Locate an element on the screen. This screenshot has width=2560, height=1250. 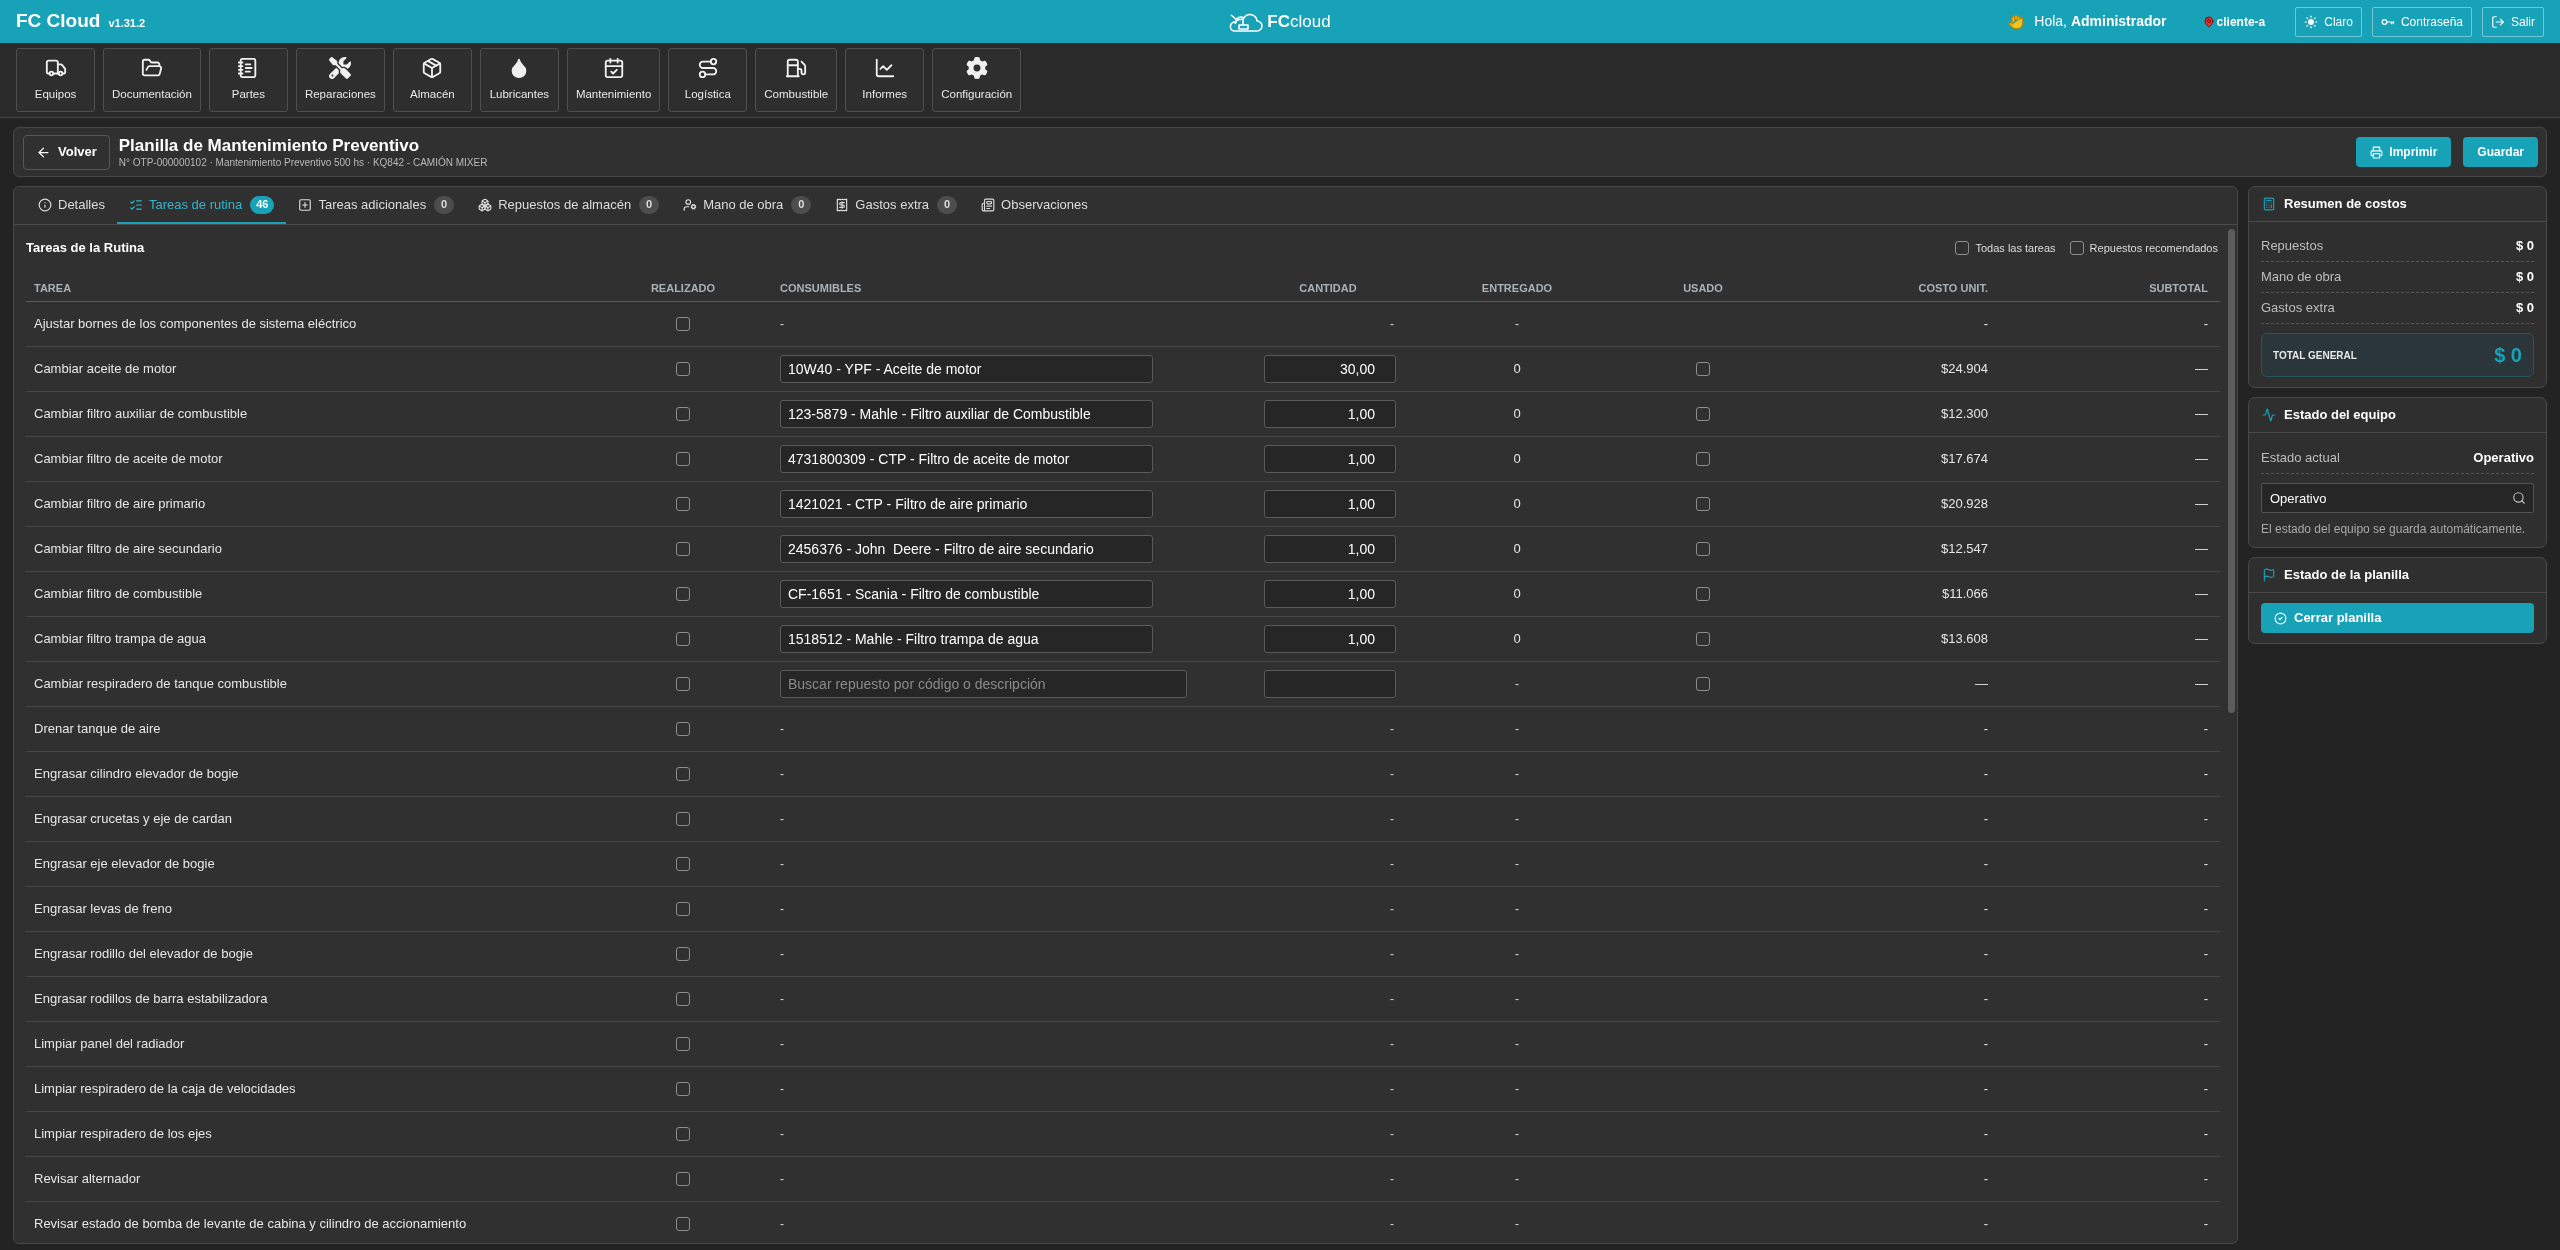
part-field: 2456376 - John Deere - Filtro de aire secundario is located at coordinates (966, 549).